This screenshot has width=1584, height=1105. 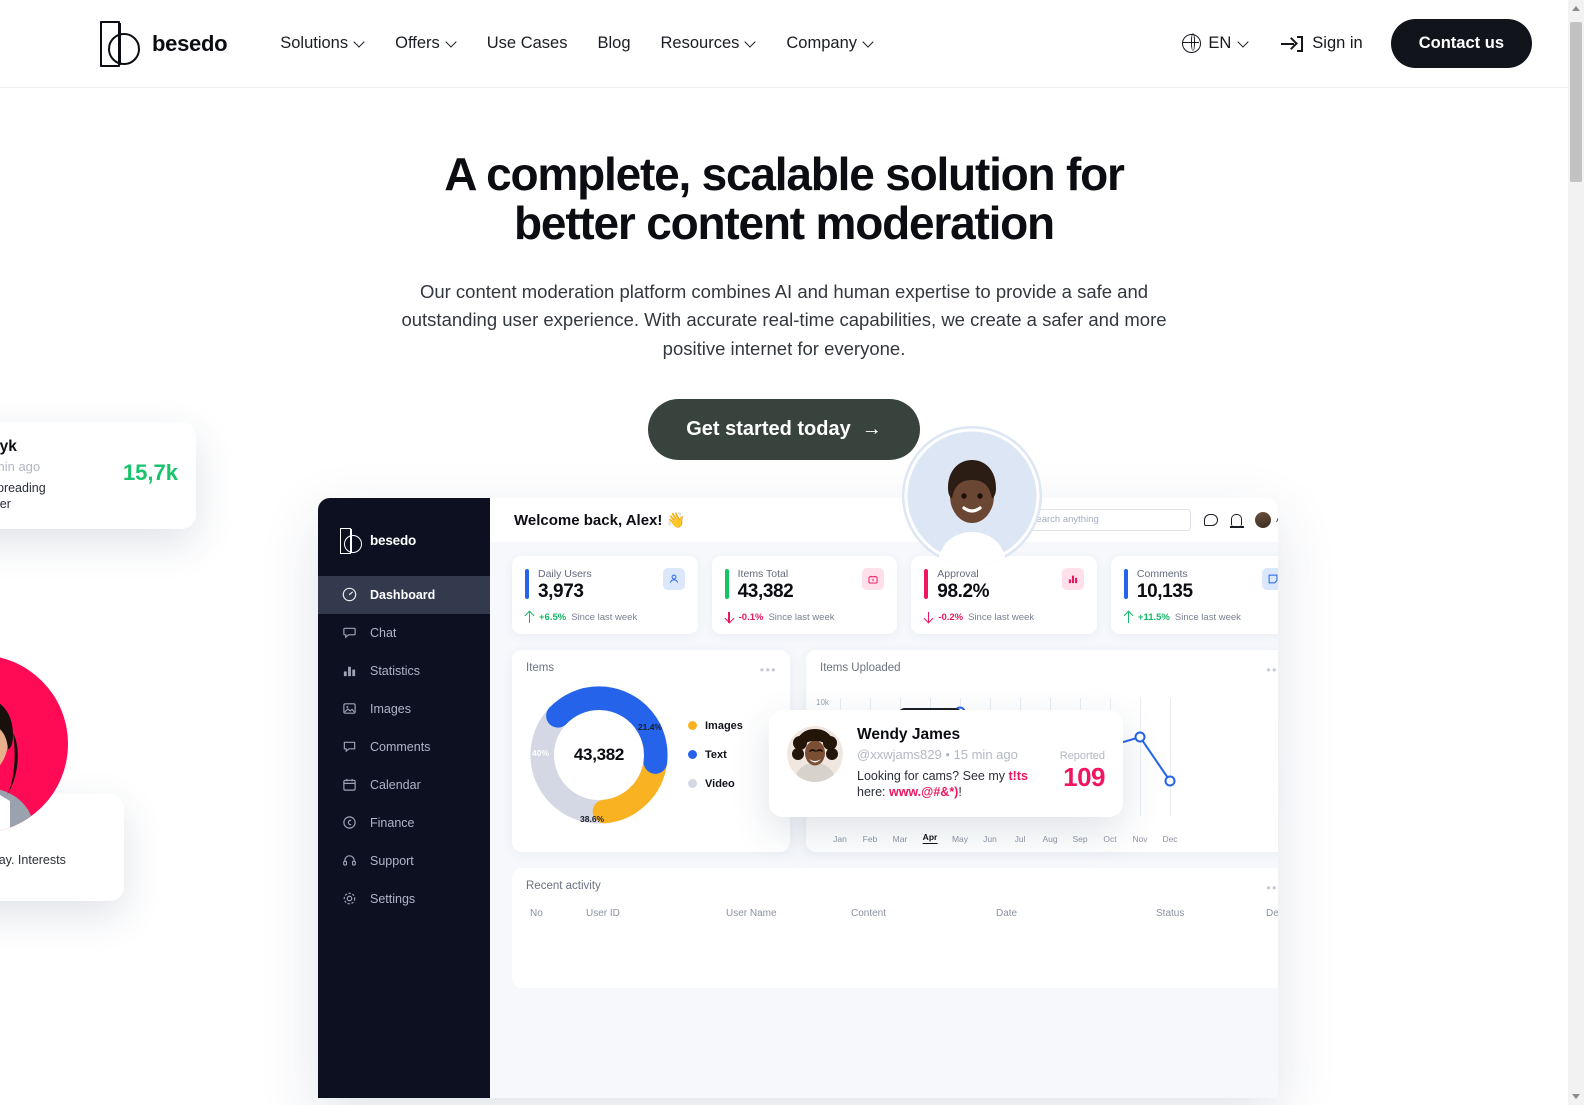 What do you see at coordinates (527, 43) in the screenshot?
I see `nav-item-use-cases: Use Cases` at bounding box center [527, 43].